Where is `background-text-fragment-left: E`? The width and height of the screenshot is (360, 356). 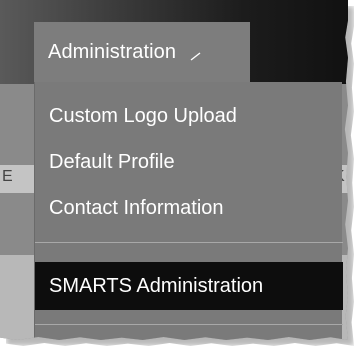
background-text-fragment-left: E is located at coordinates (7, 176).